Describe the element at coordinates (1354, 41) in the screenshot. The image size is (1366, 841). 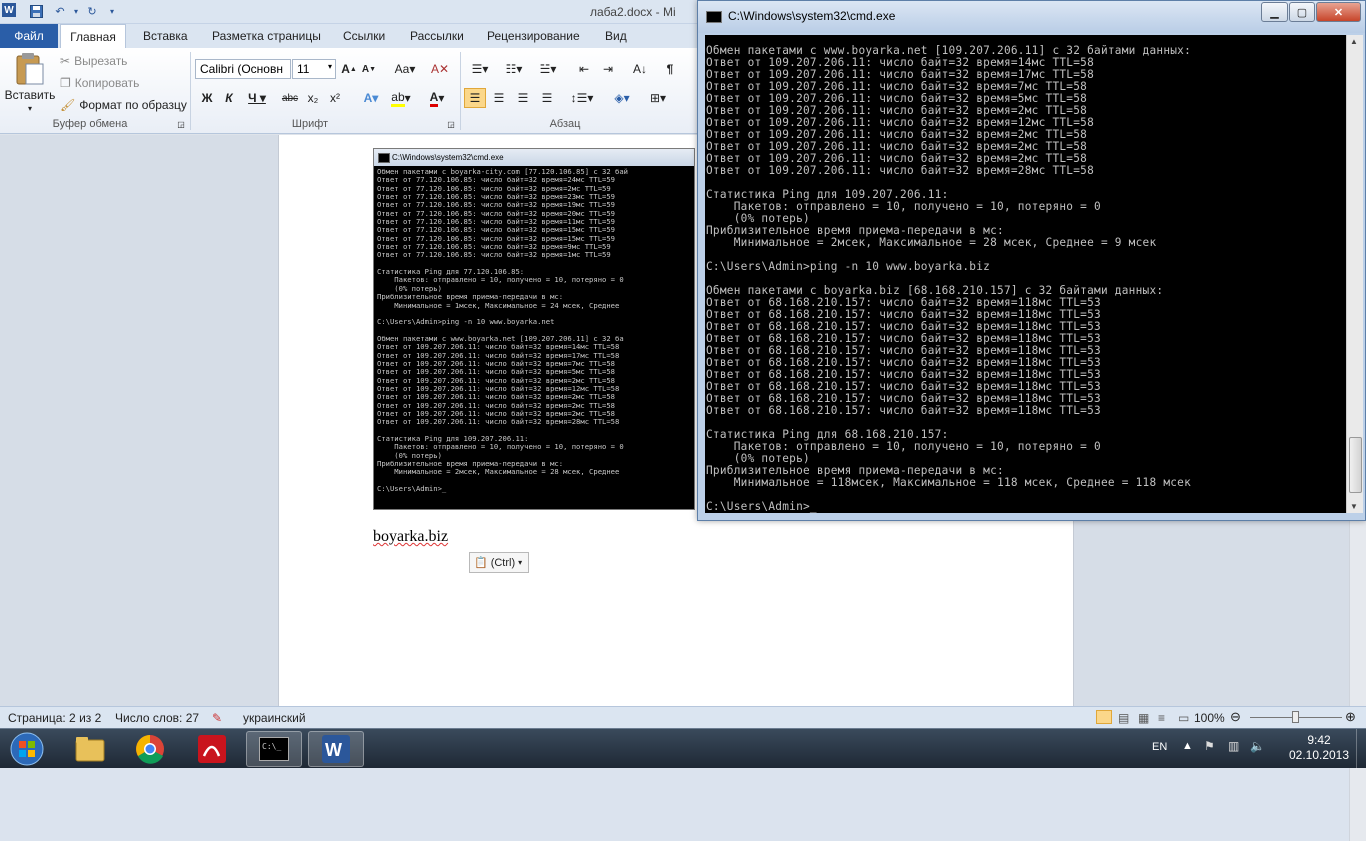
I see `scroll-up-icon: ▲` at that location.